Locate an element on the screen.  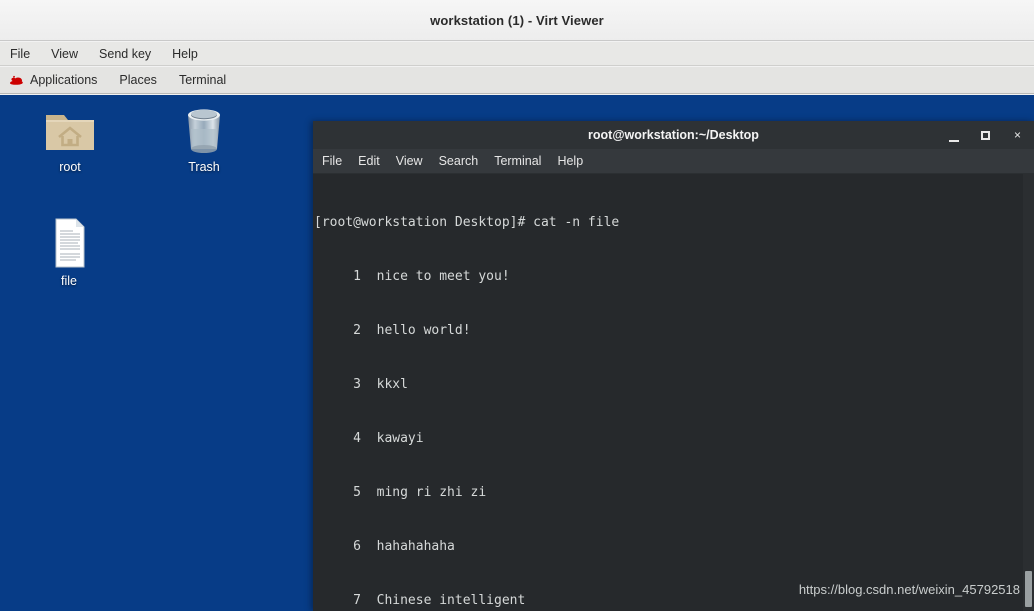
terminal-line: 1 nice to meet you! is located at coordinates (412, 276).